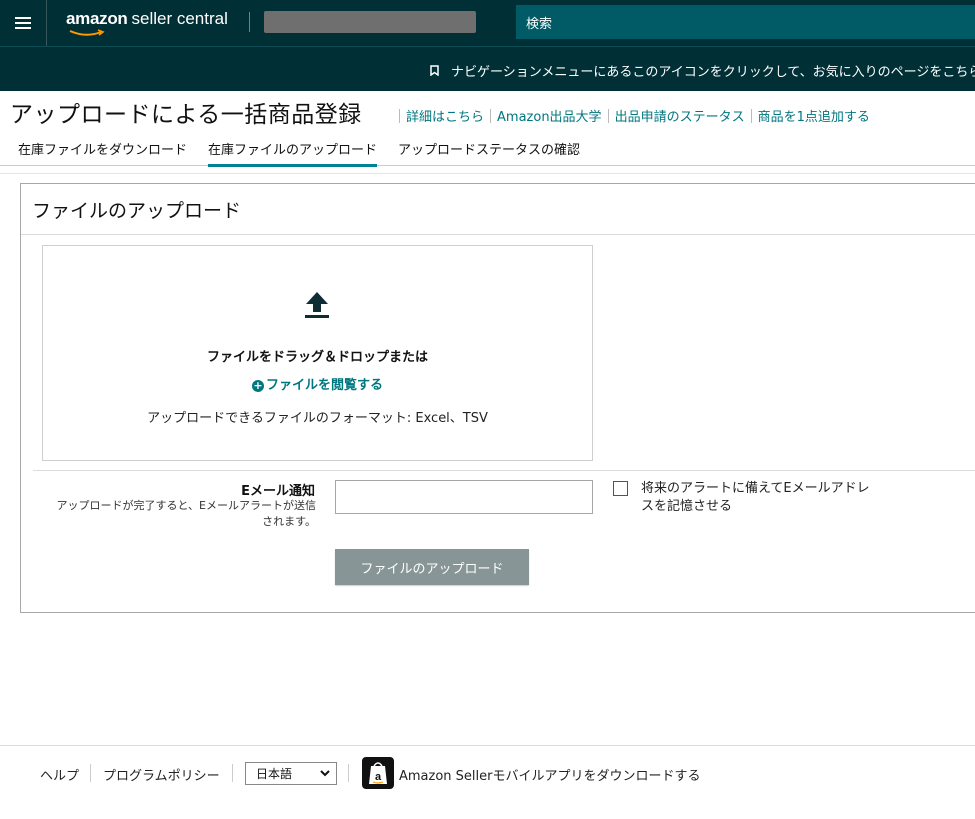  I want to click on browse-files-link: + ファイルを閲覧する, so click(317, 383).